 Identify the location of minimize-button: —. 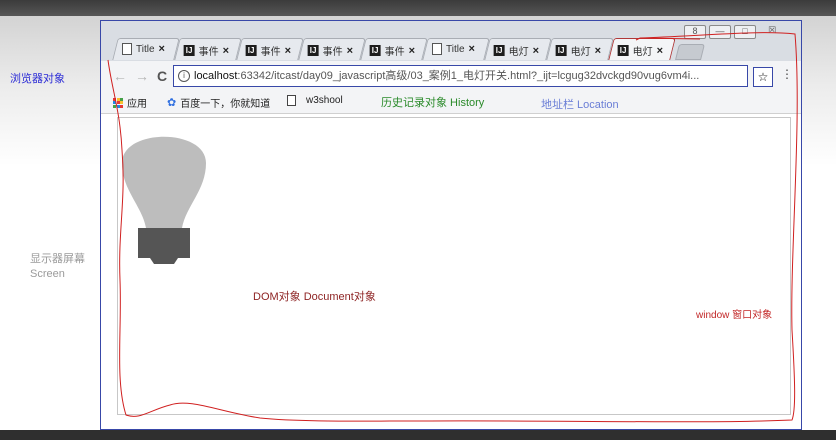
(720, 32).